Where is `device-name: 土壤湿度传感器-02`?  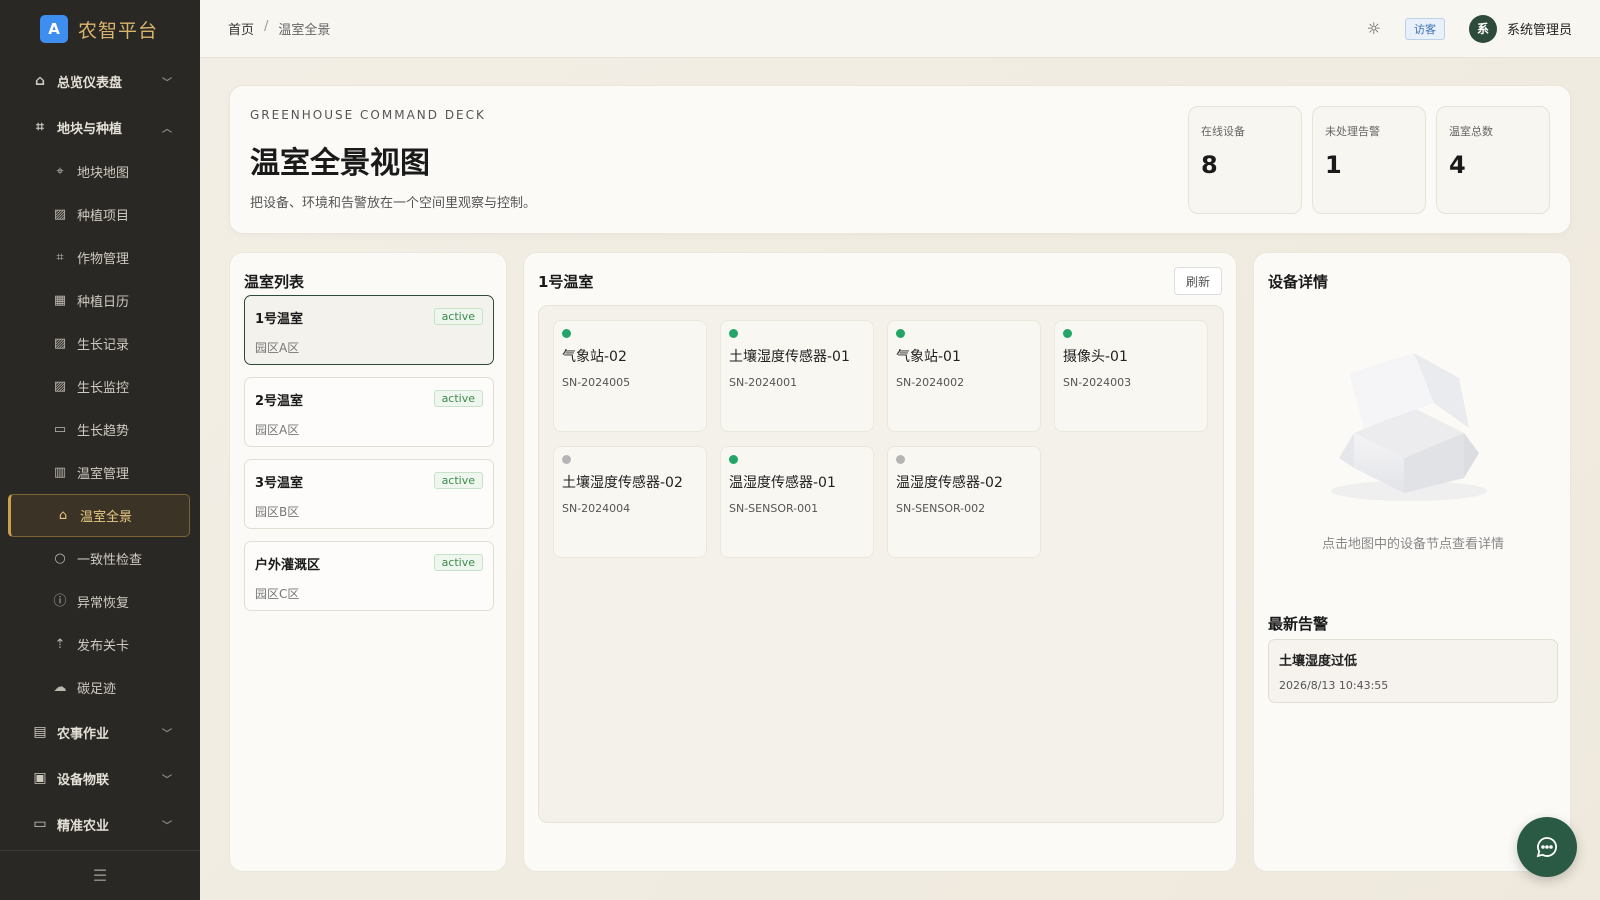 device-name: 土壤湿度传感器-02 is located at coordinates (622, 483).